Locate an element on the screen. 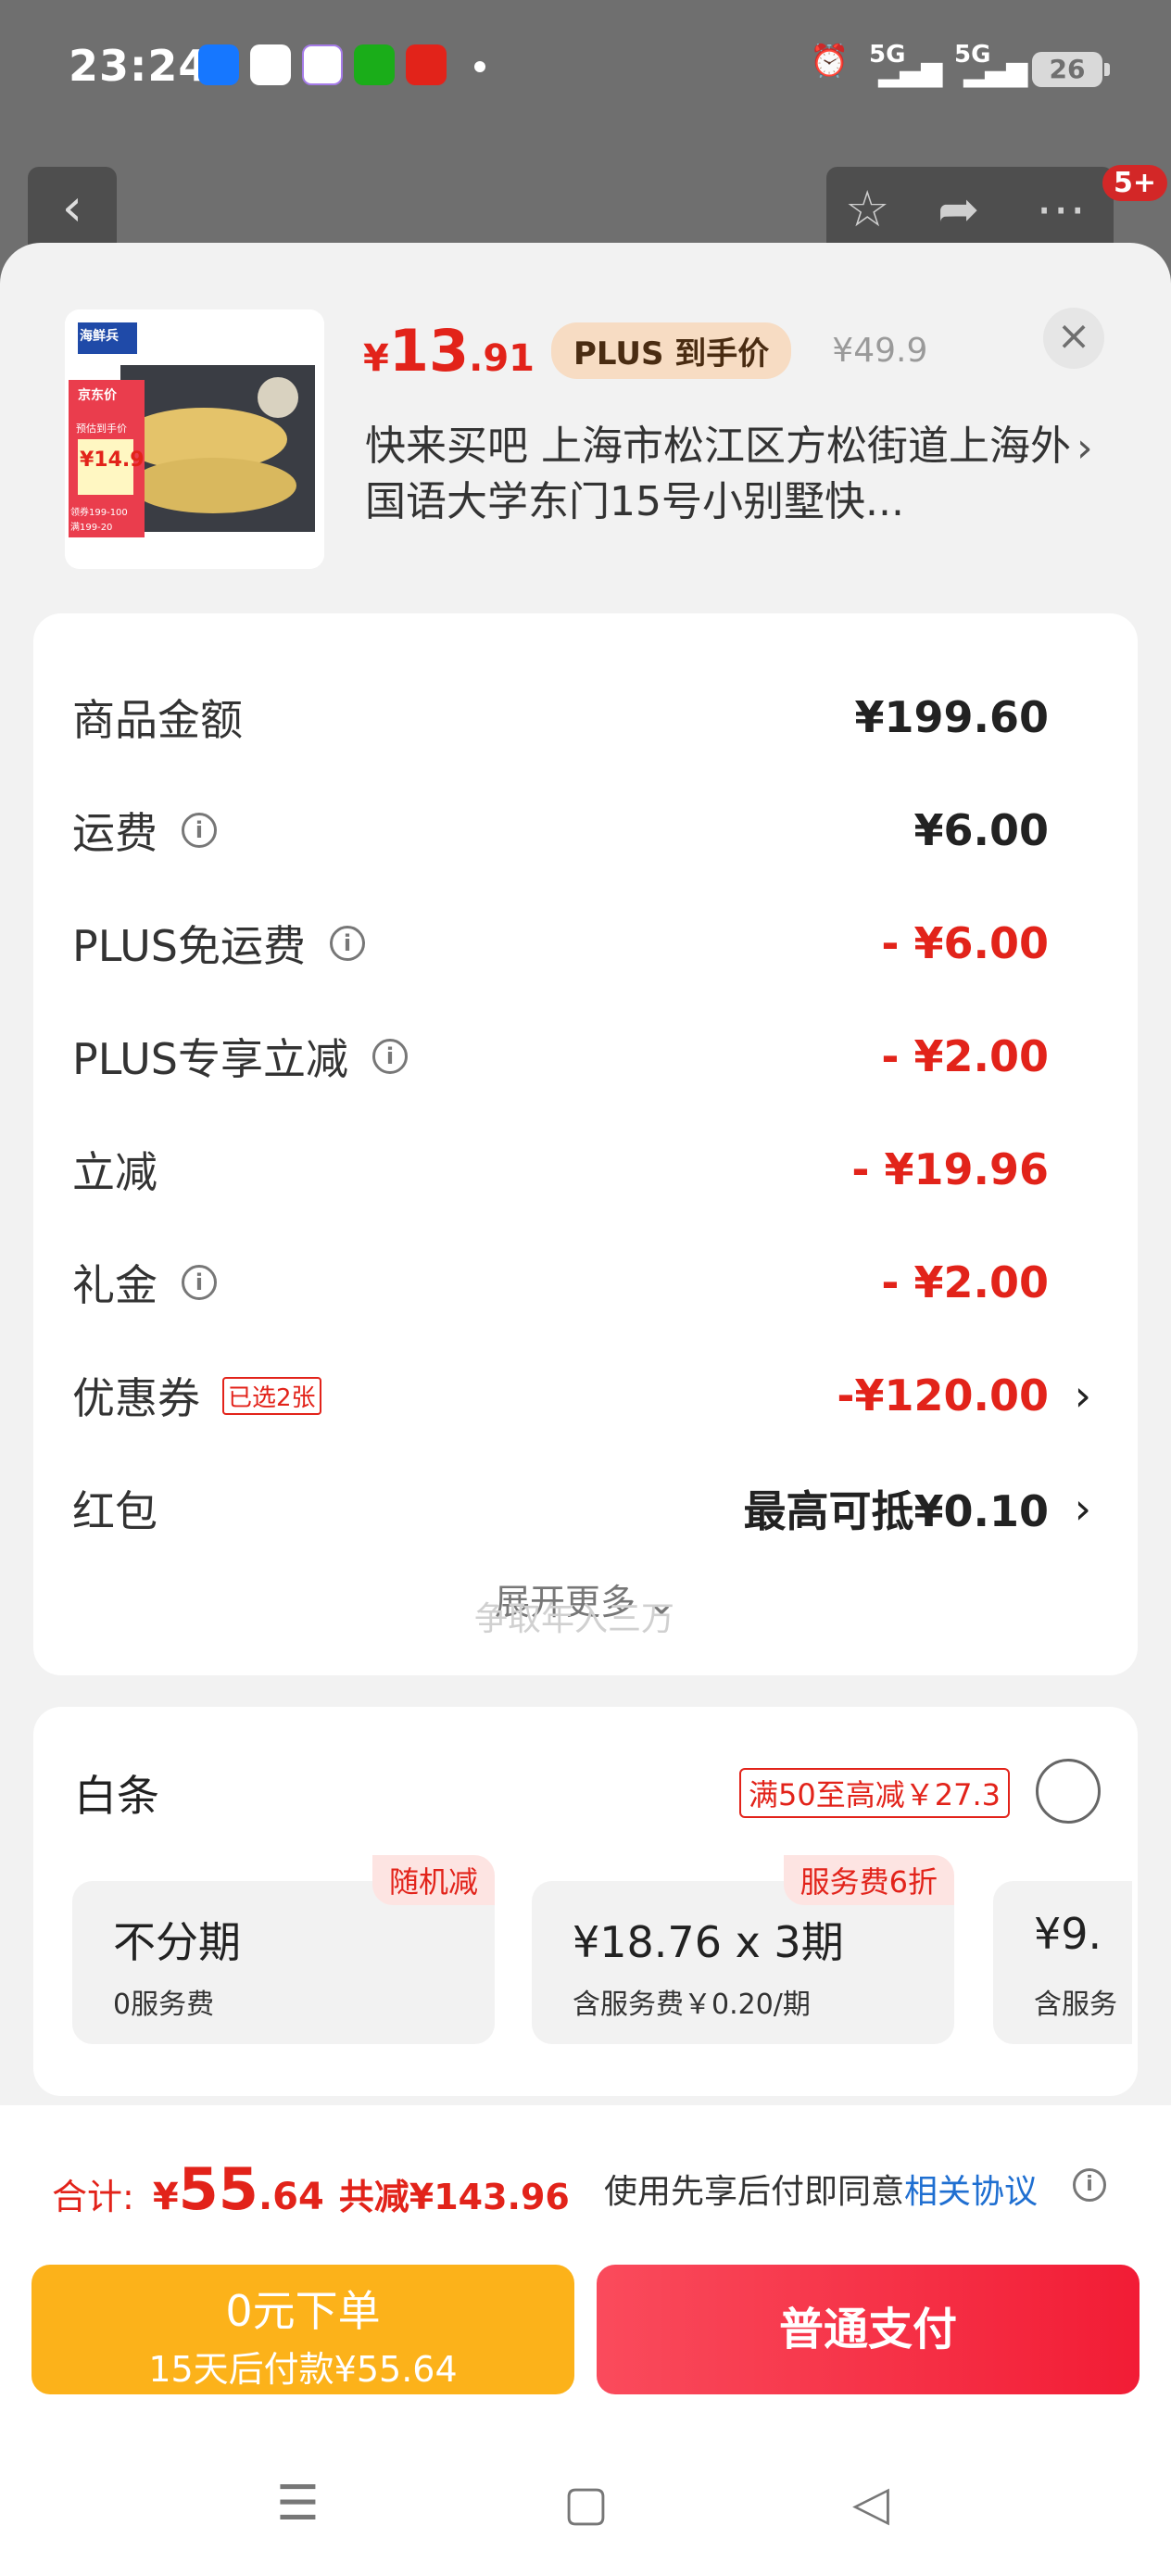  cost-value: - ¥19.96 is located at coordinates (950, 1169).